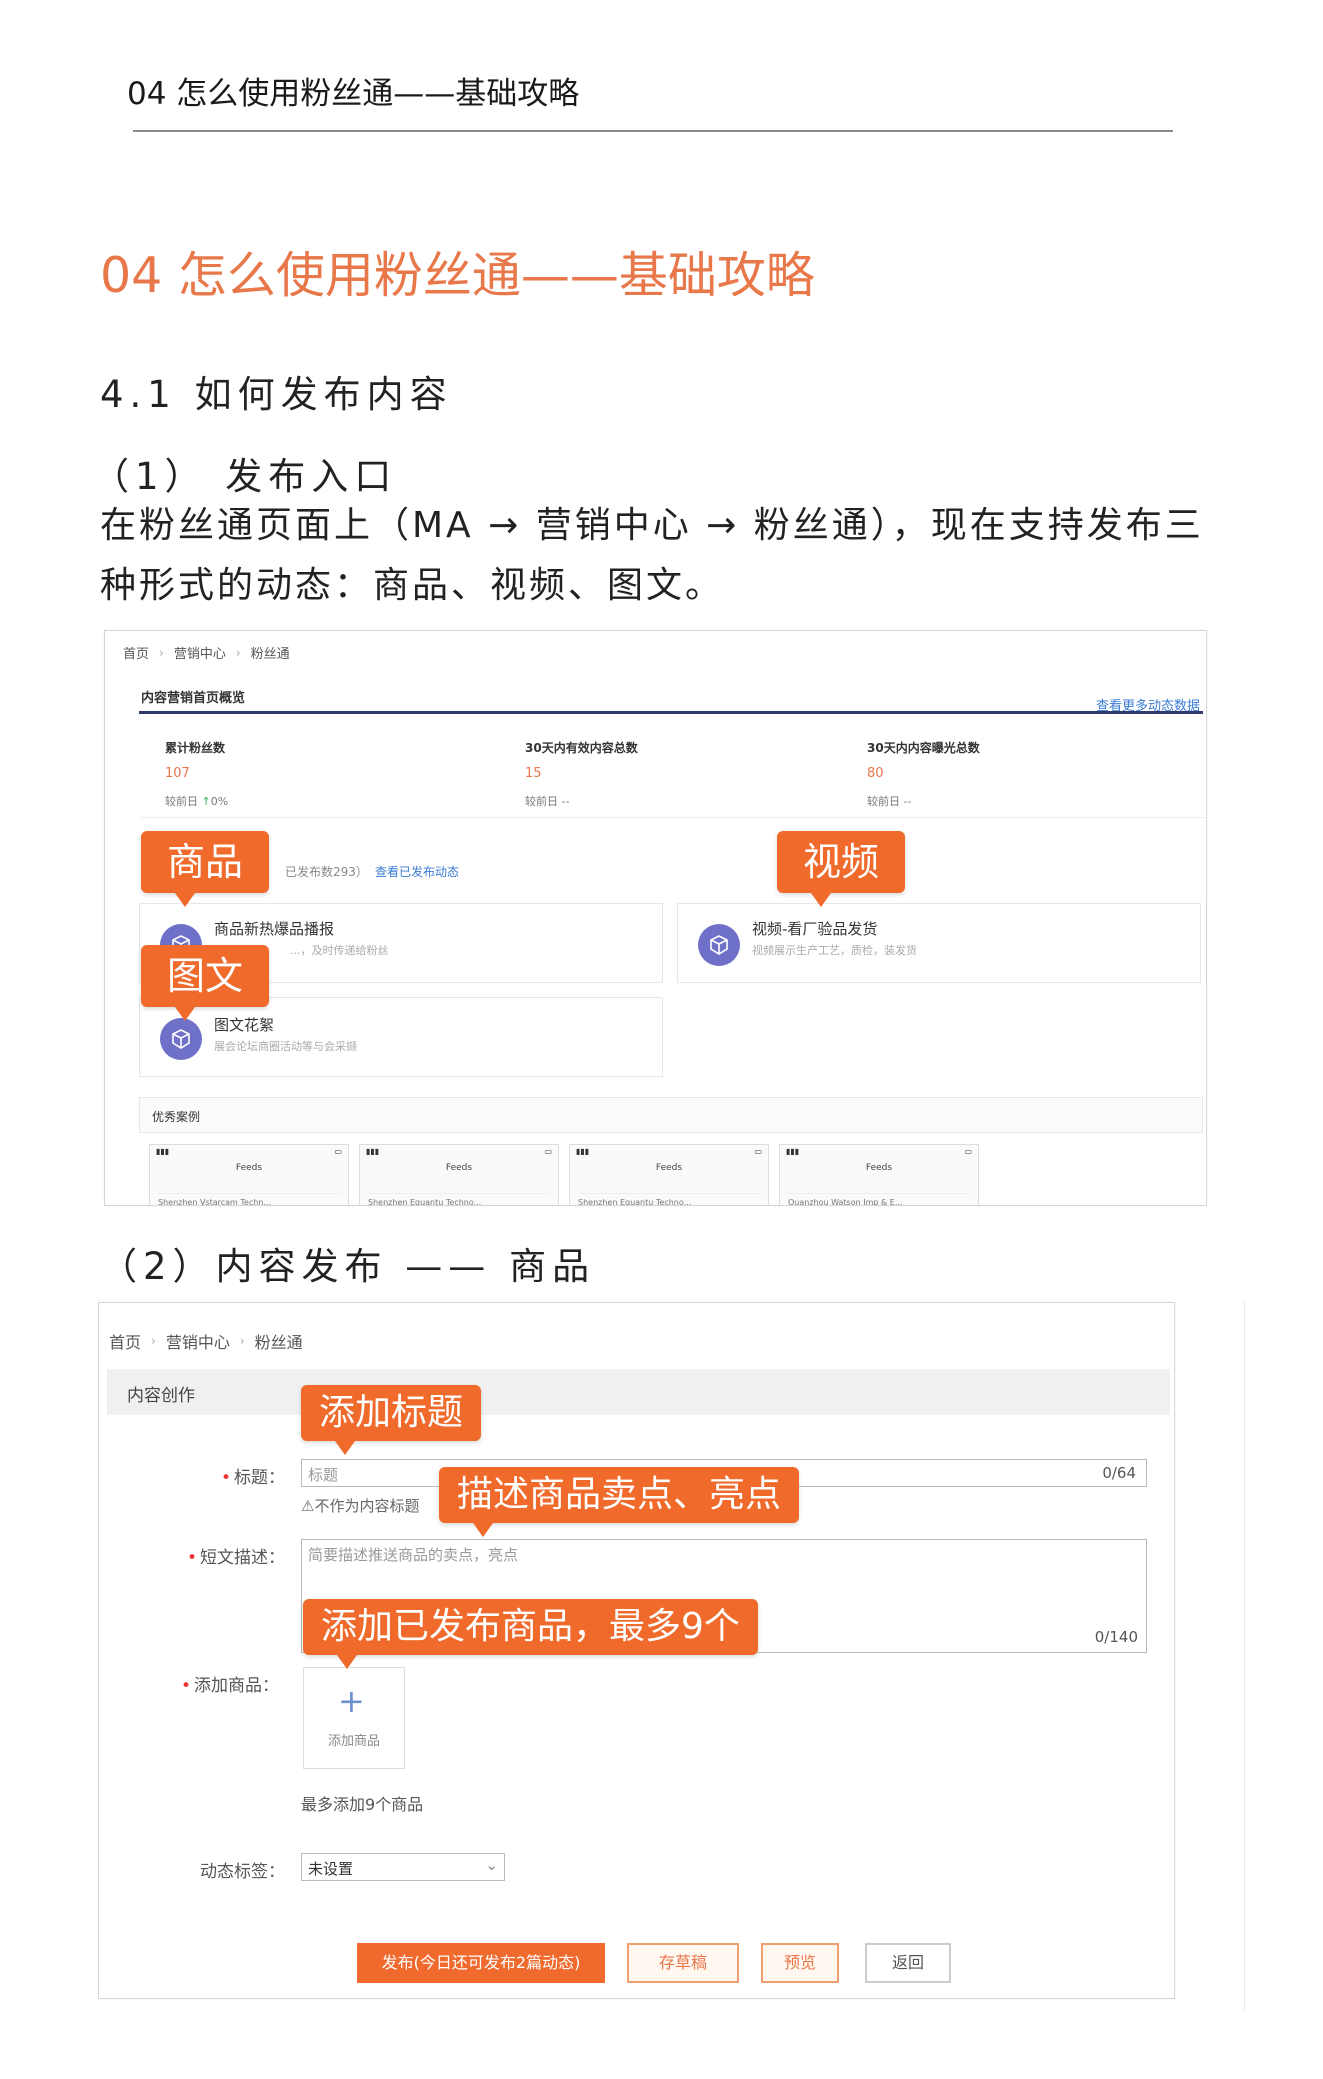 This screenshot has height=2079, width=1323. What do you see at coordinates (413, 1555) in the screenshot?
I see `desc-placeholder: 简要描述推送商品的卖点，亮点` at bounding box center [413, 1555].